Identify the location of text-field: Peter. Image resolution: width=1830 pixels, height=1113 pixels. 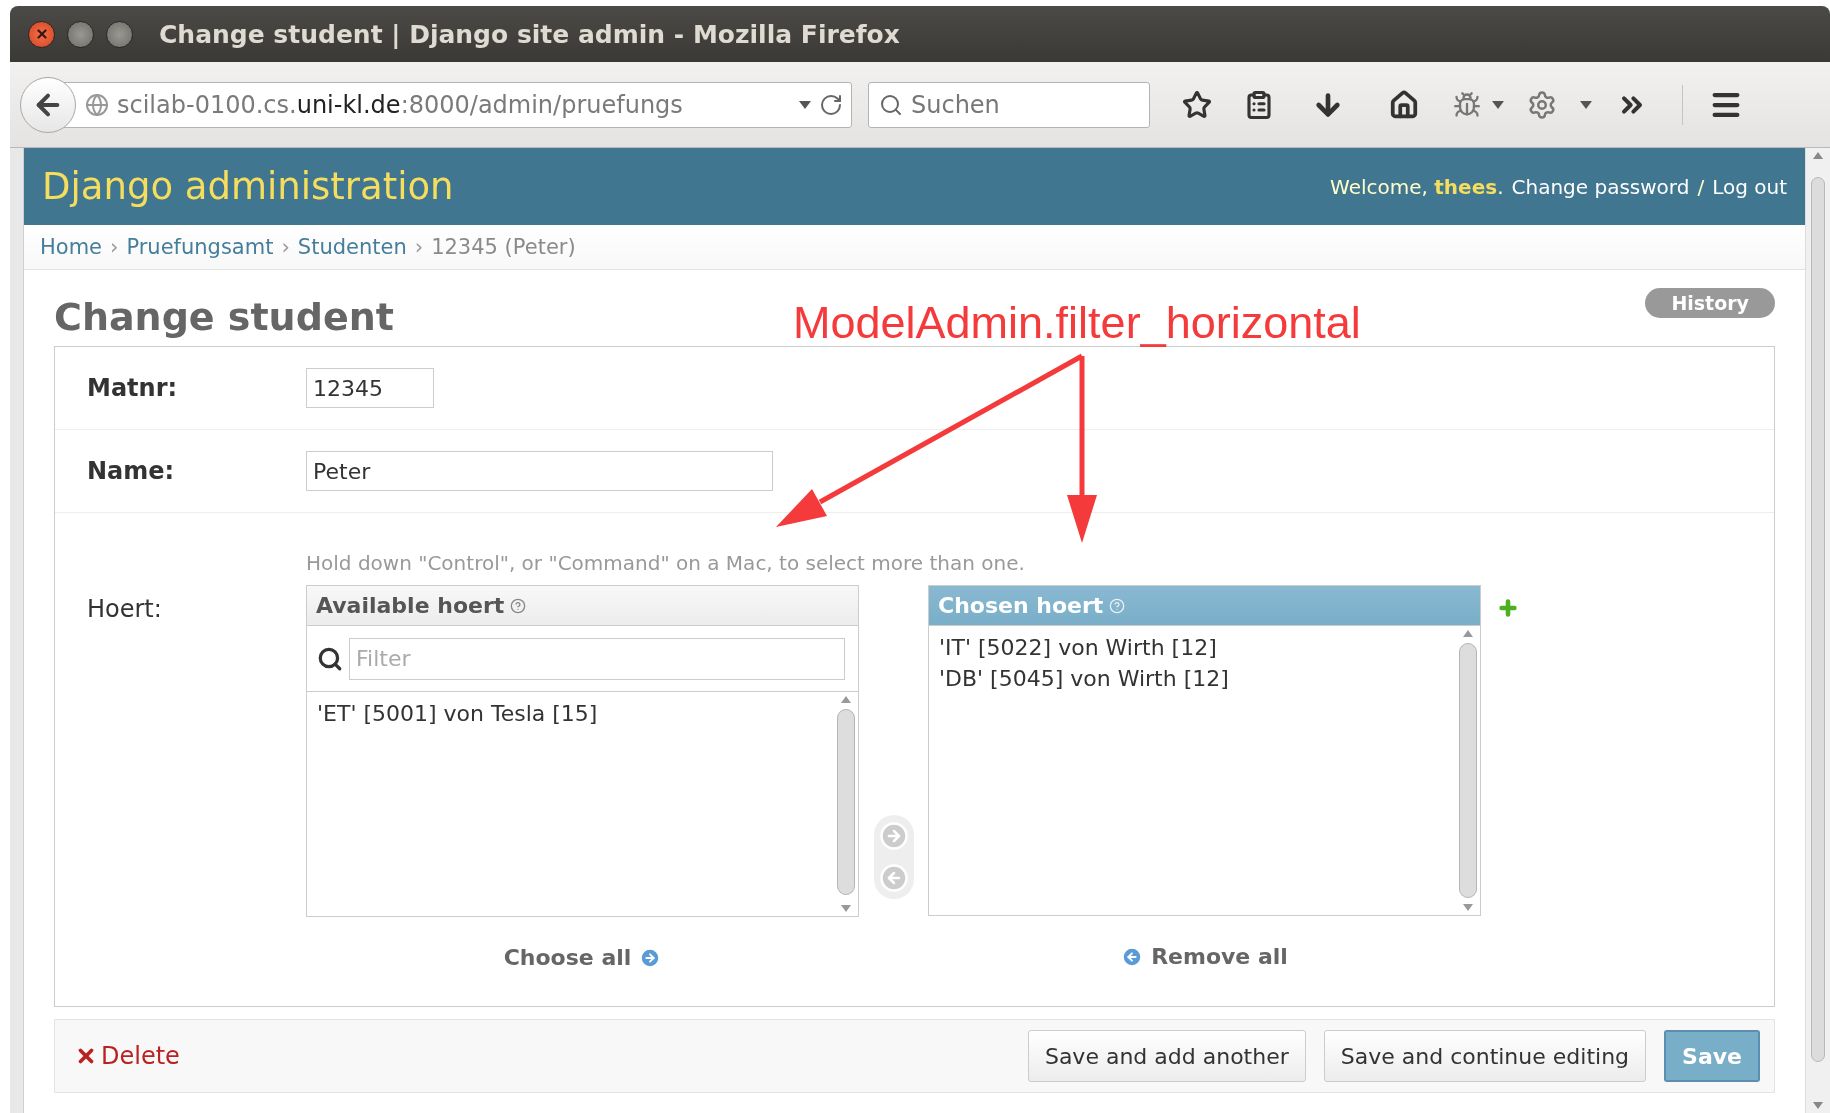
(539, 471).